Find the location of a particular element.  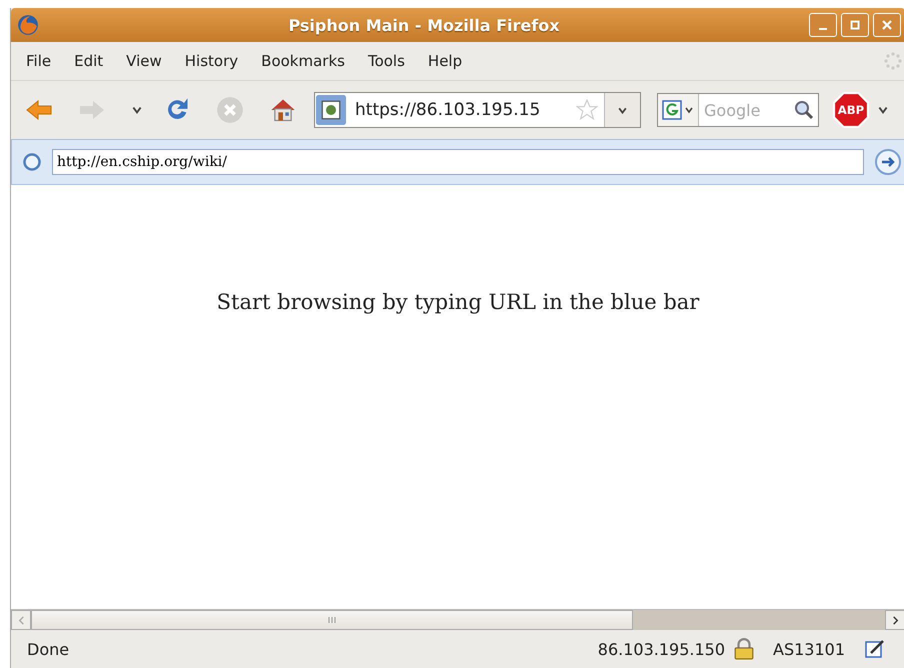

status-text: Done is located at coordinates (48, 649).